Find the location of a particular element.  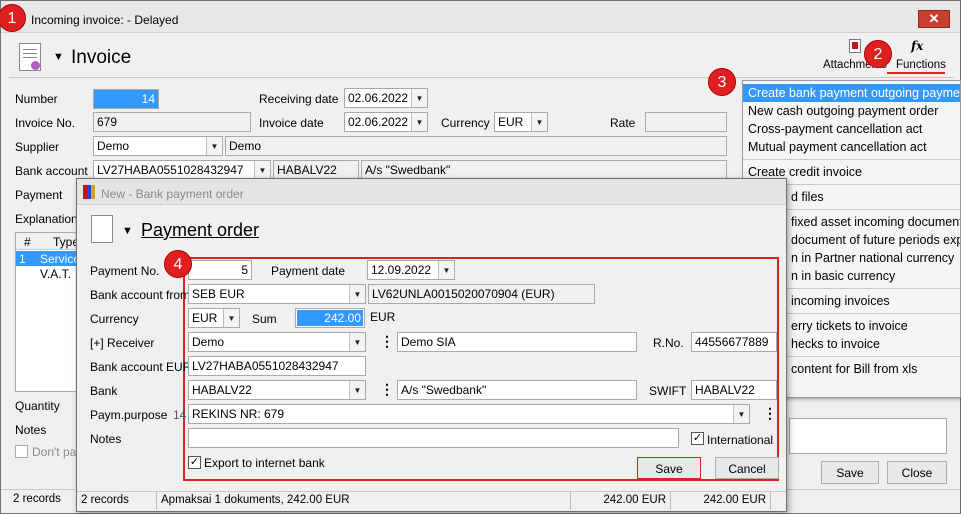

lines-grid: # Type 1 Service V.A.T. is located at coordinates (47, 312).